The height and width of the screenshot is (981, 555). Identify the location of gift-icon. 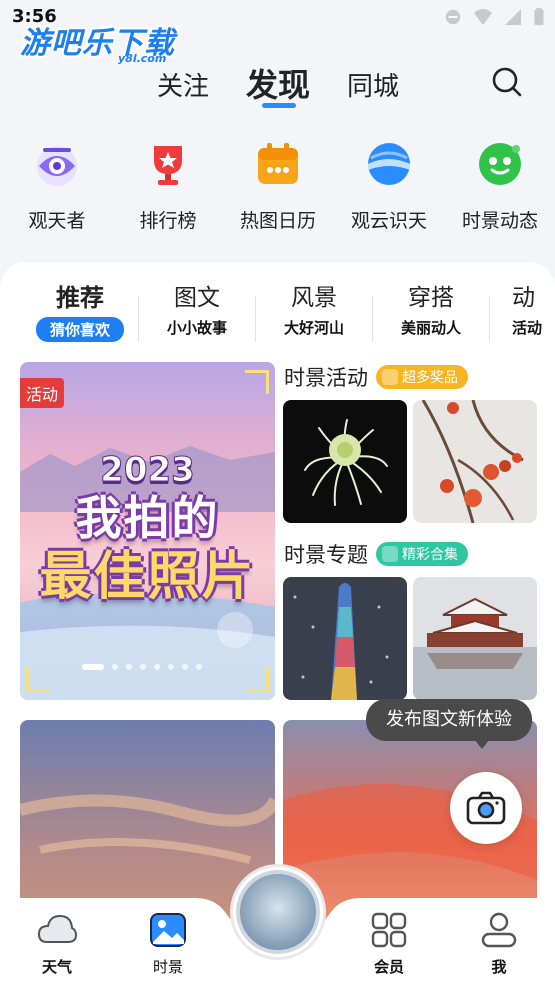
(390, 377).